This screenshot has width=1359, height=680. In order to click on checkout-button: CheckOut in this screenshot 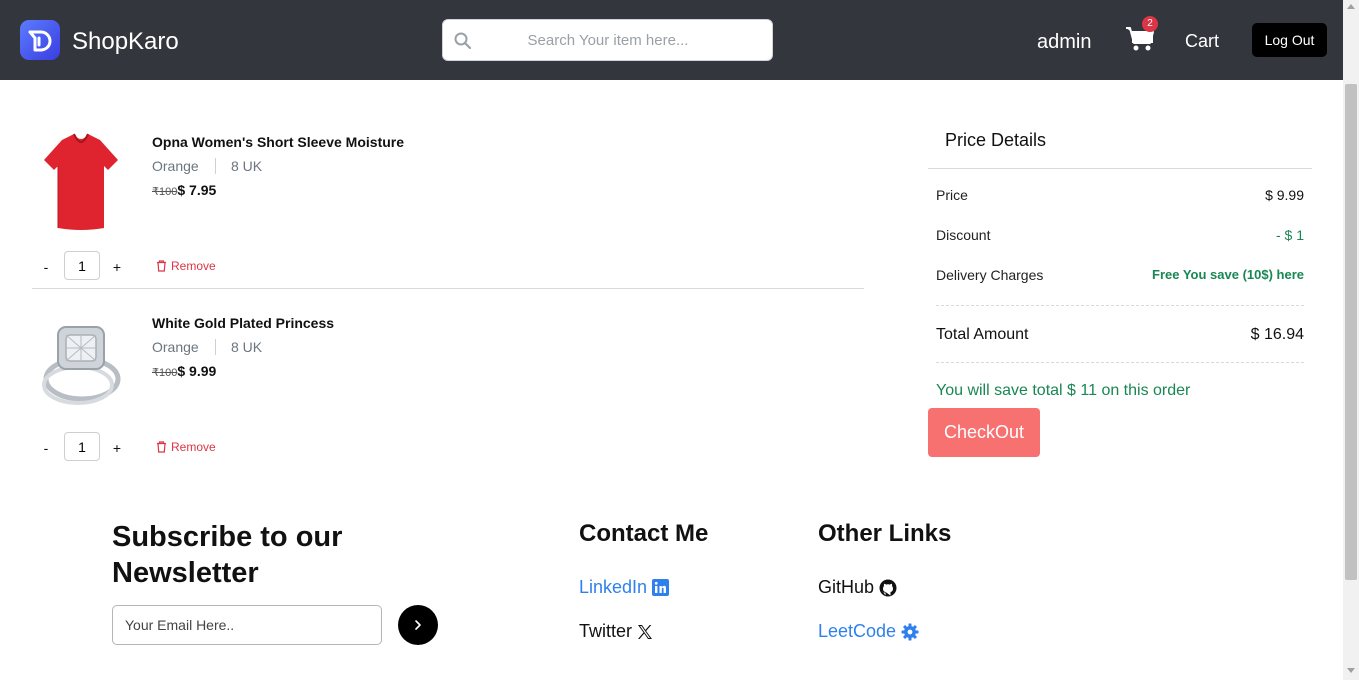, I will do `click(984, 432)`.